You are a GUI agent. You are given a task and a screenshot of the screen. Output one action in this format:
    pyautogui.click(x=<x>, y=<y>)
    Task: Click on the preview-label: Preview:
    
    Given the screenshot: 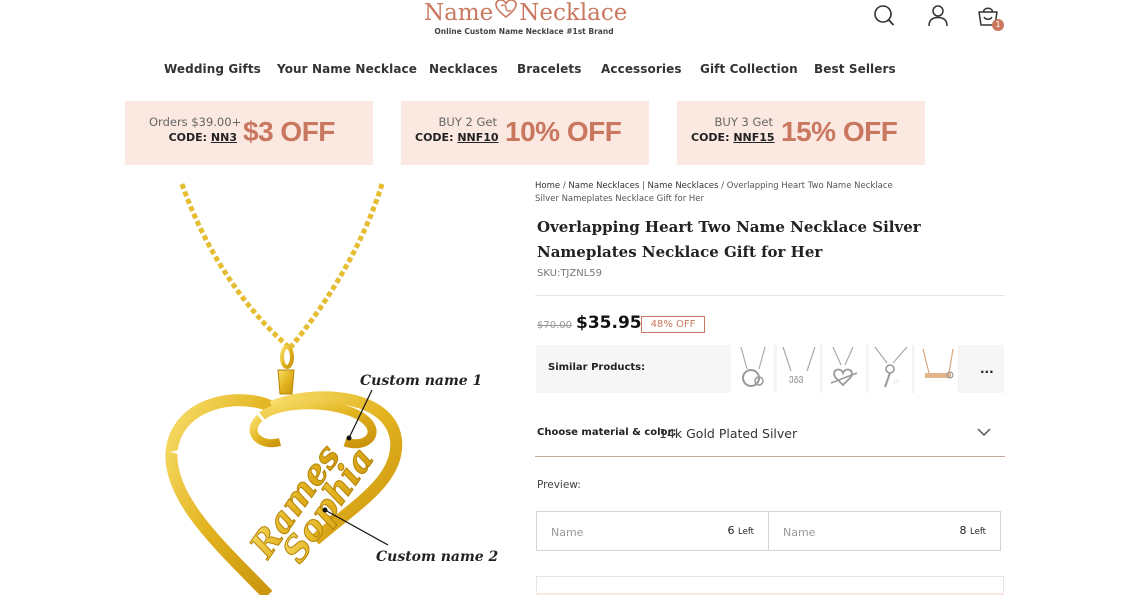 What is the action you would take?
    pyautogui.click(x=559, y=485)
    